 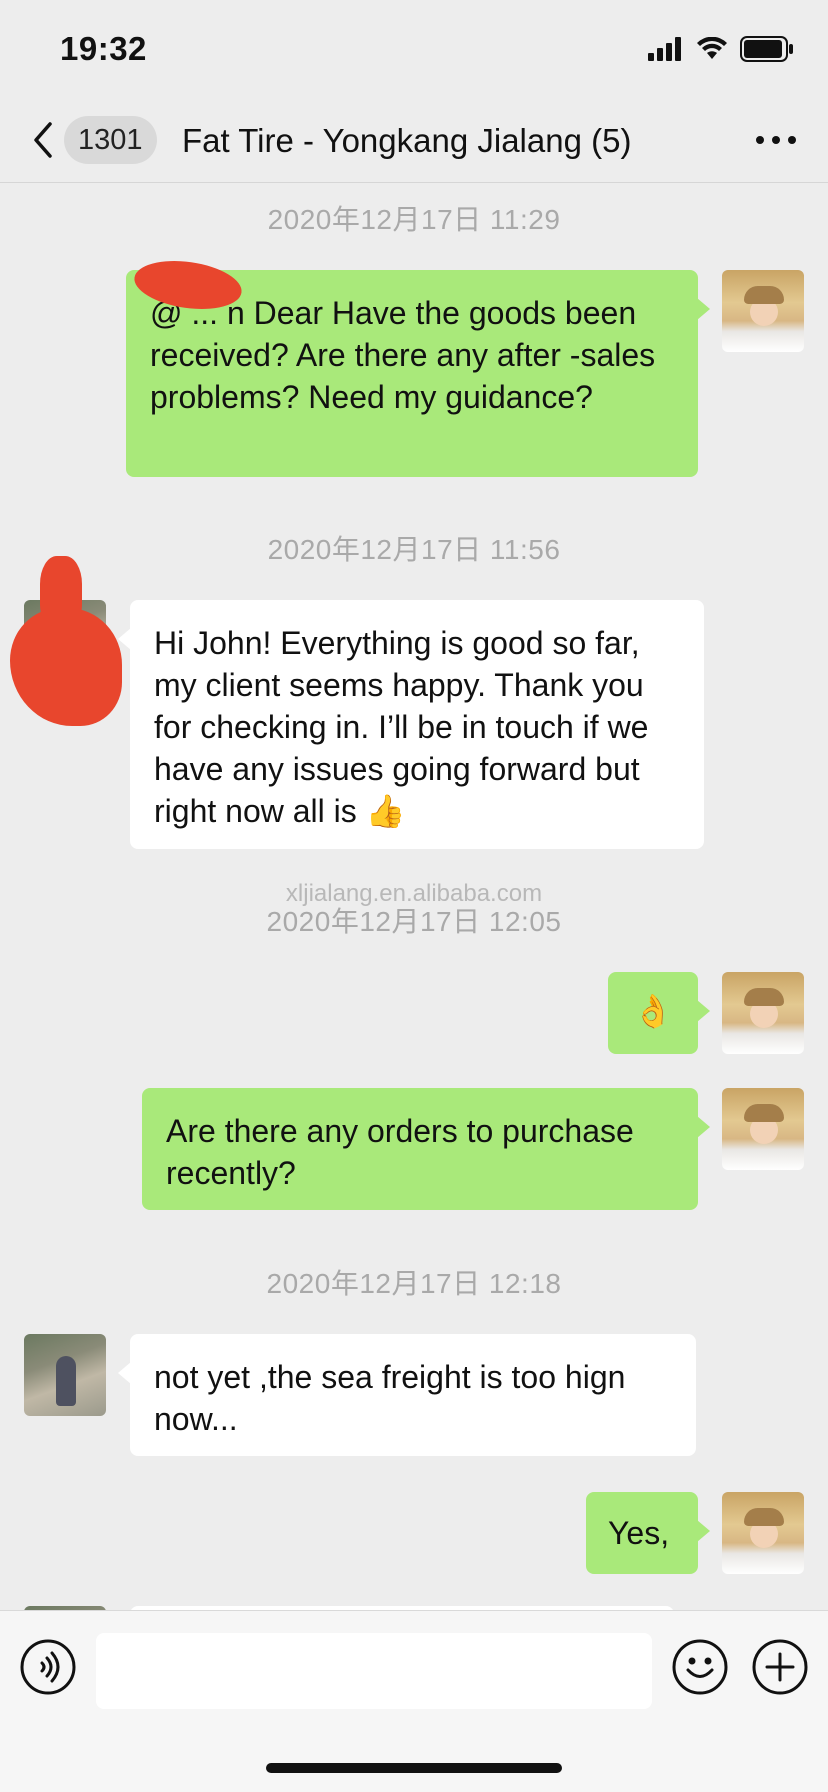 I want to click on outgoing-message: 👌, so click(x=659, y=1013).